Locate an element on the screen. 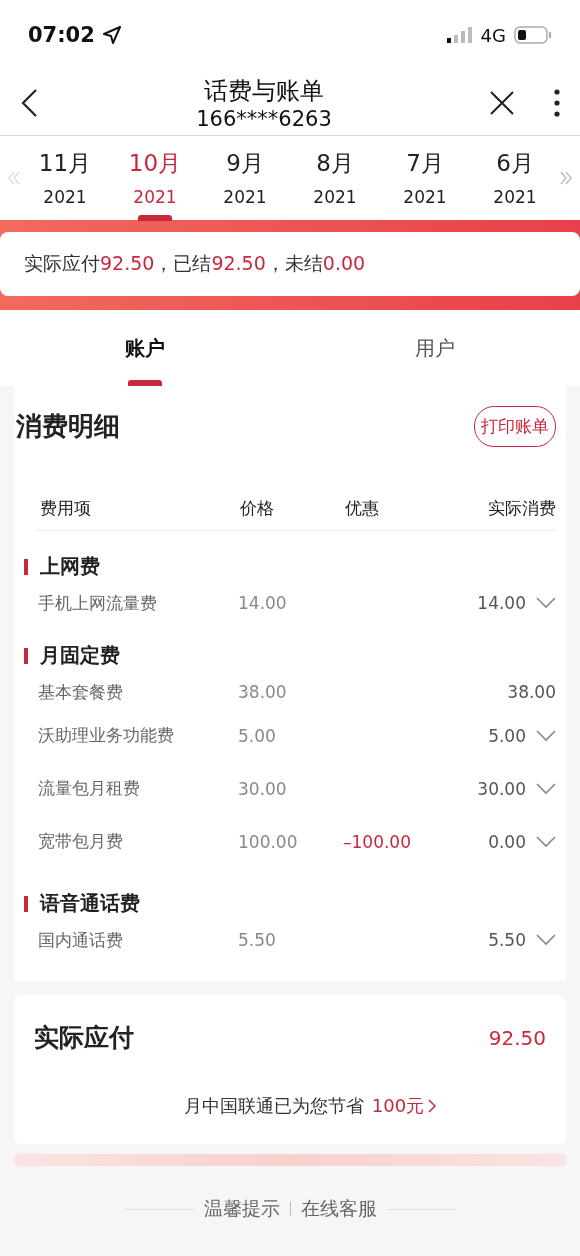 The width and height of the screenshot is (580, 1256). print-bill-button: 打印账单 is located at coordinates (515, 426).